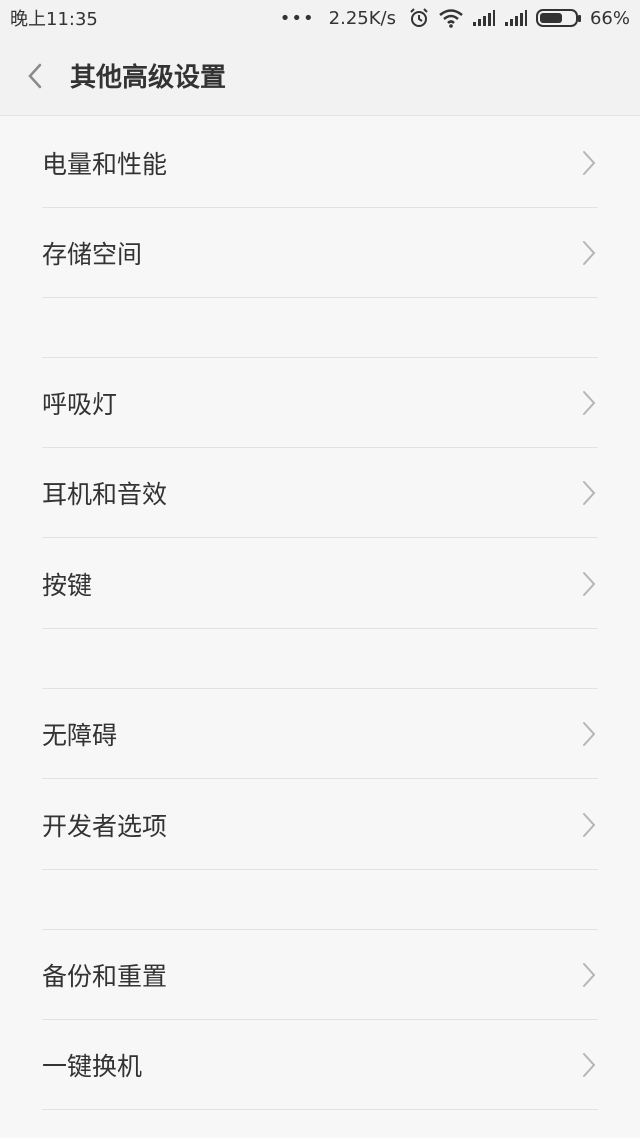  Describe the element at coordinates (80, 404) in the screenshot. I see `settings-item-label: 呼吸灯` at that location.